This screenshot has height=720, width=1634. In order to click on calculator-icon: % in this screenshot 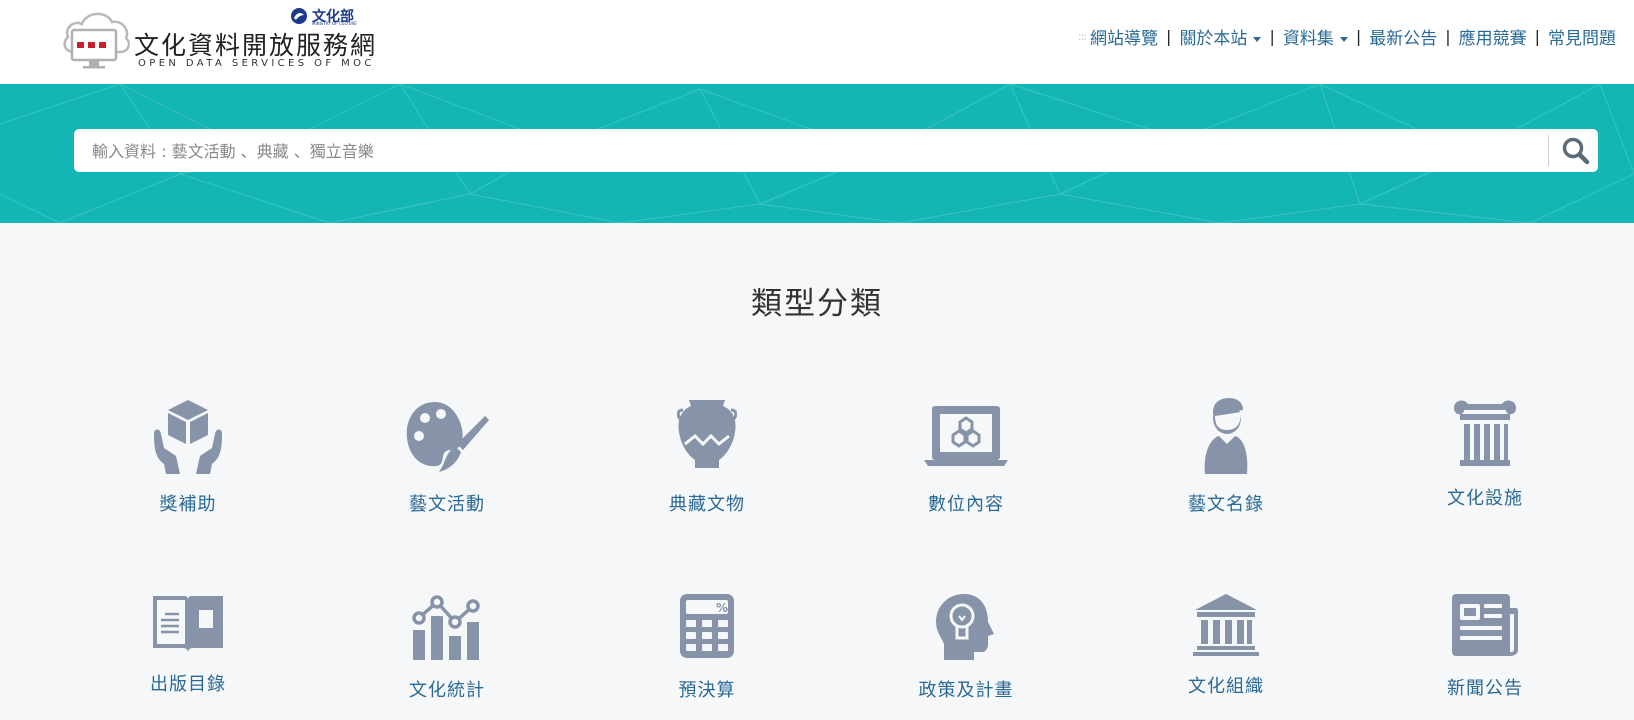, I will do `click(707, 626)`.